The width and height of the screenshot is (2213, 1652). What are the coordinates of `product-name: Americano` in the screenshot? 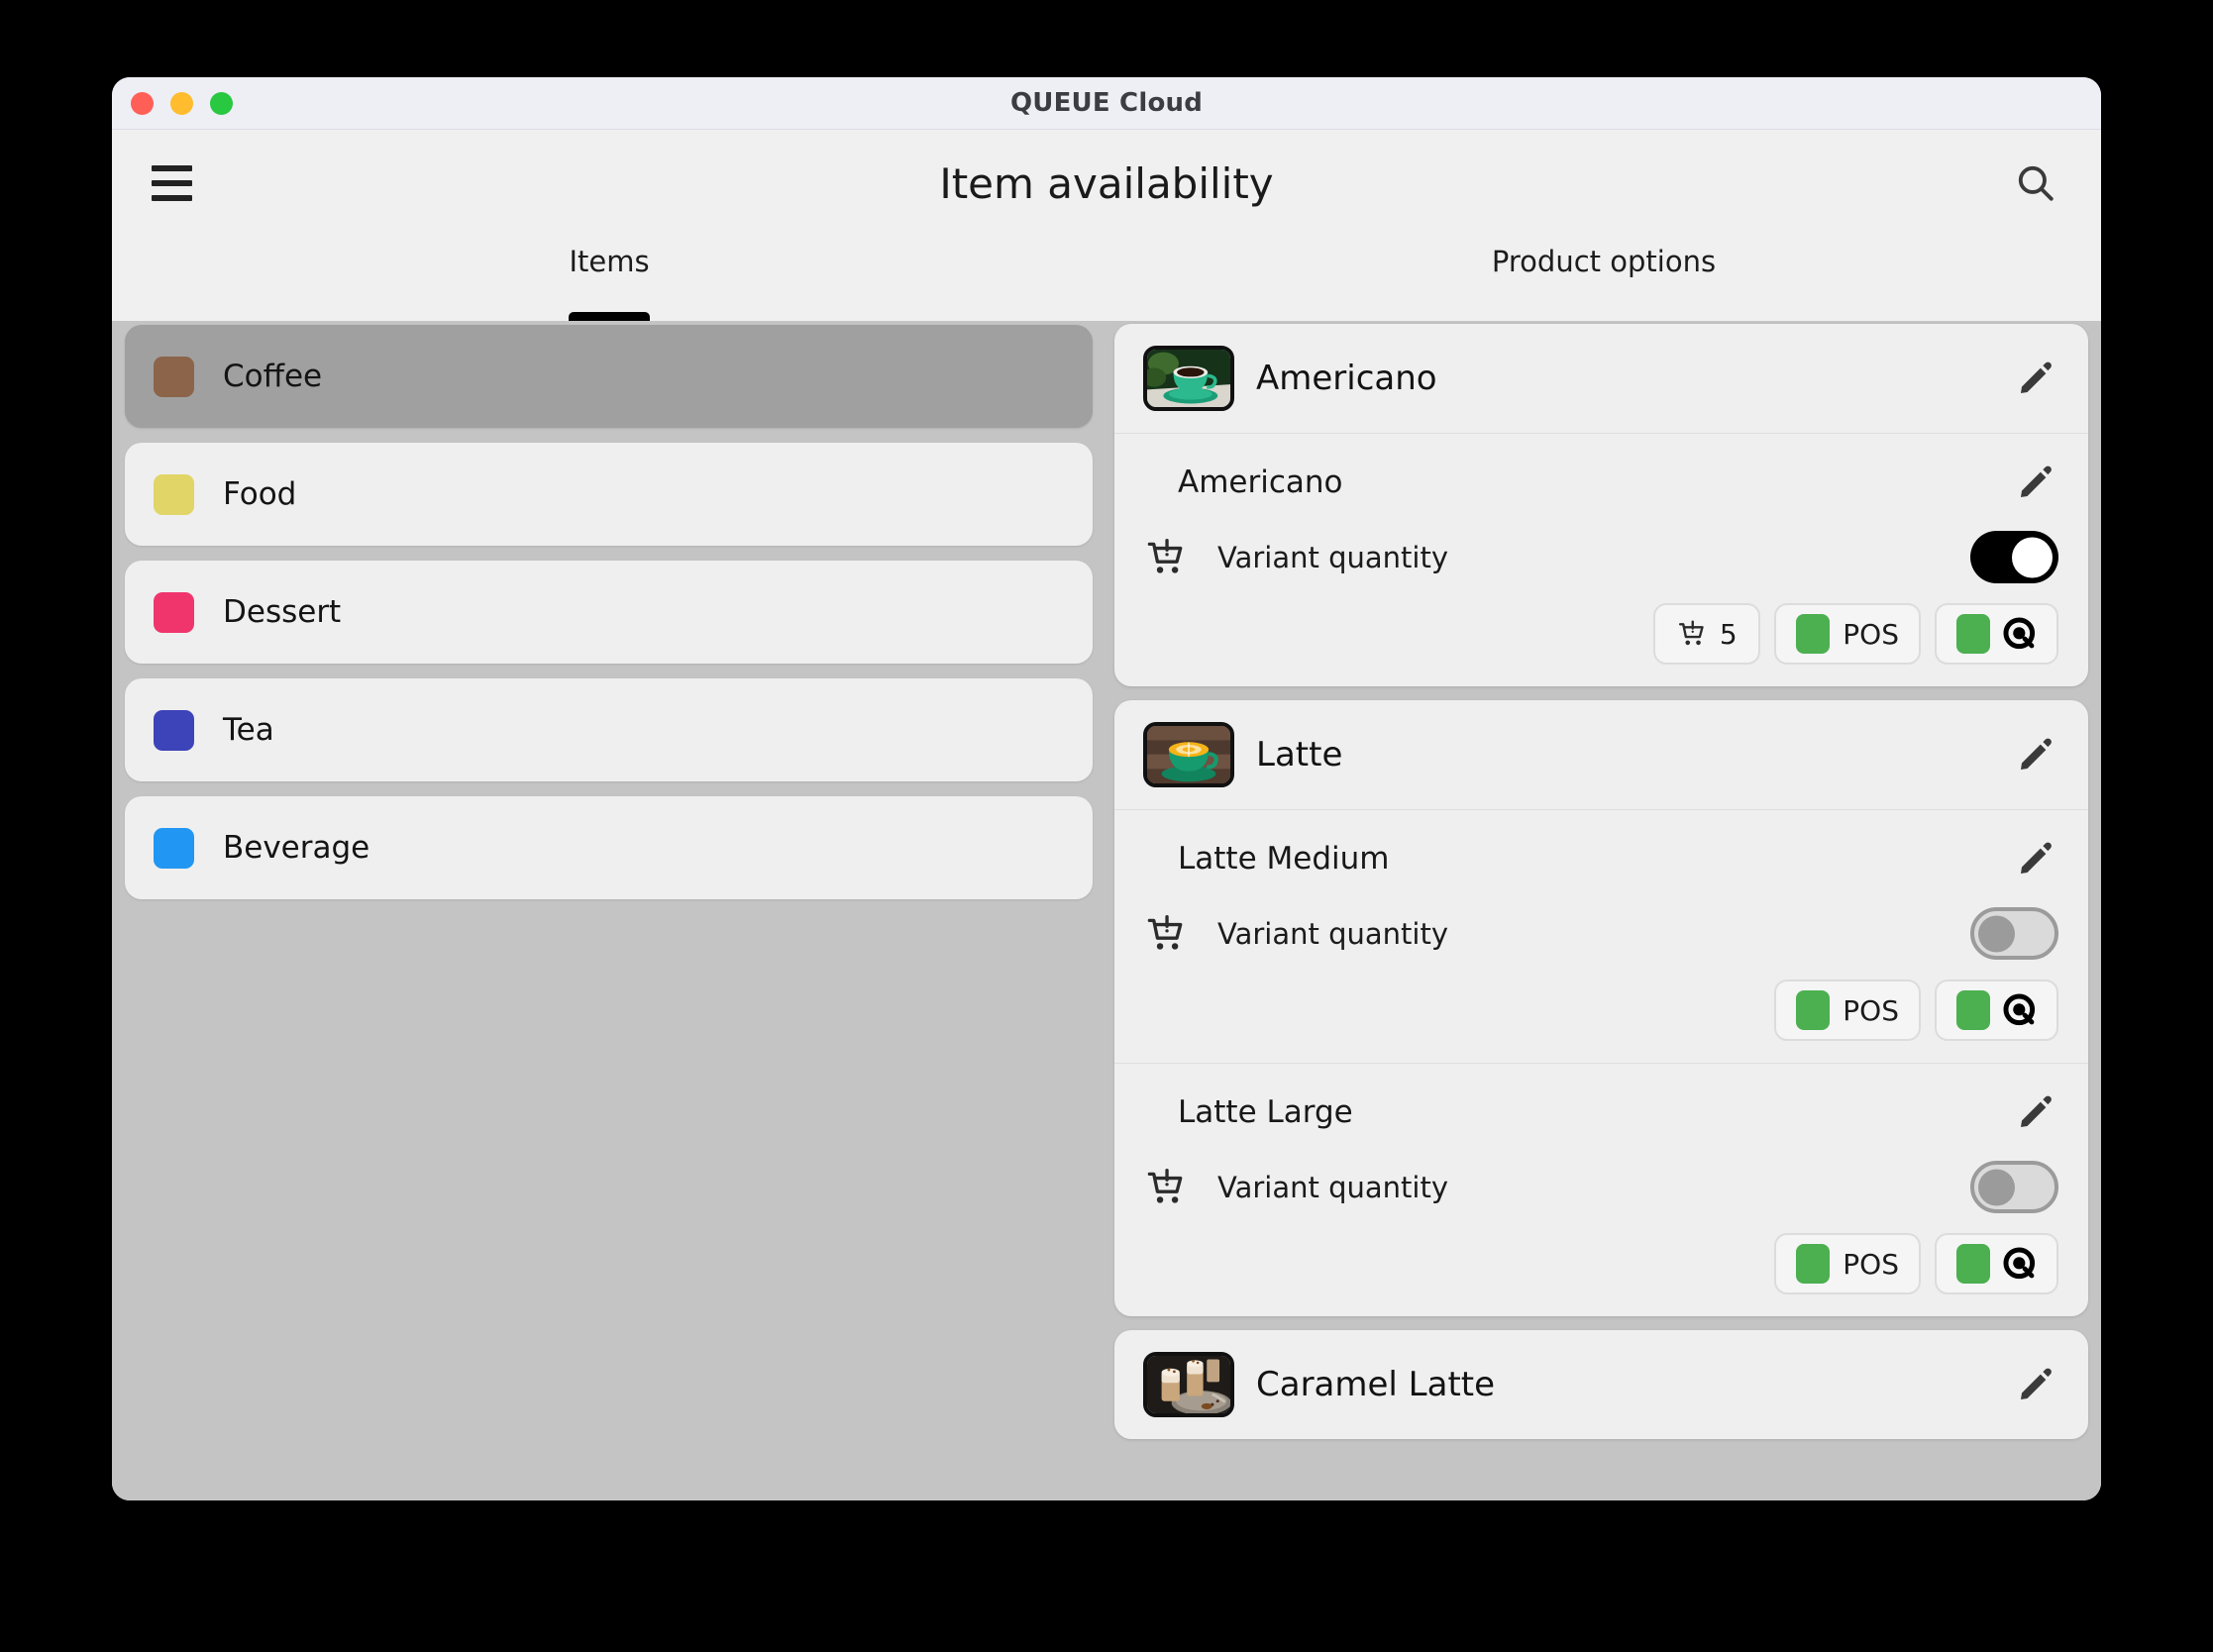 It's located at (1347, 378).